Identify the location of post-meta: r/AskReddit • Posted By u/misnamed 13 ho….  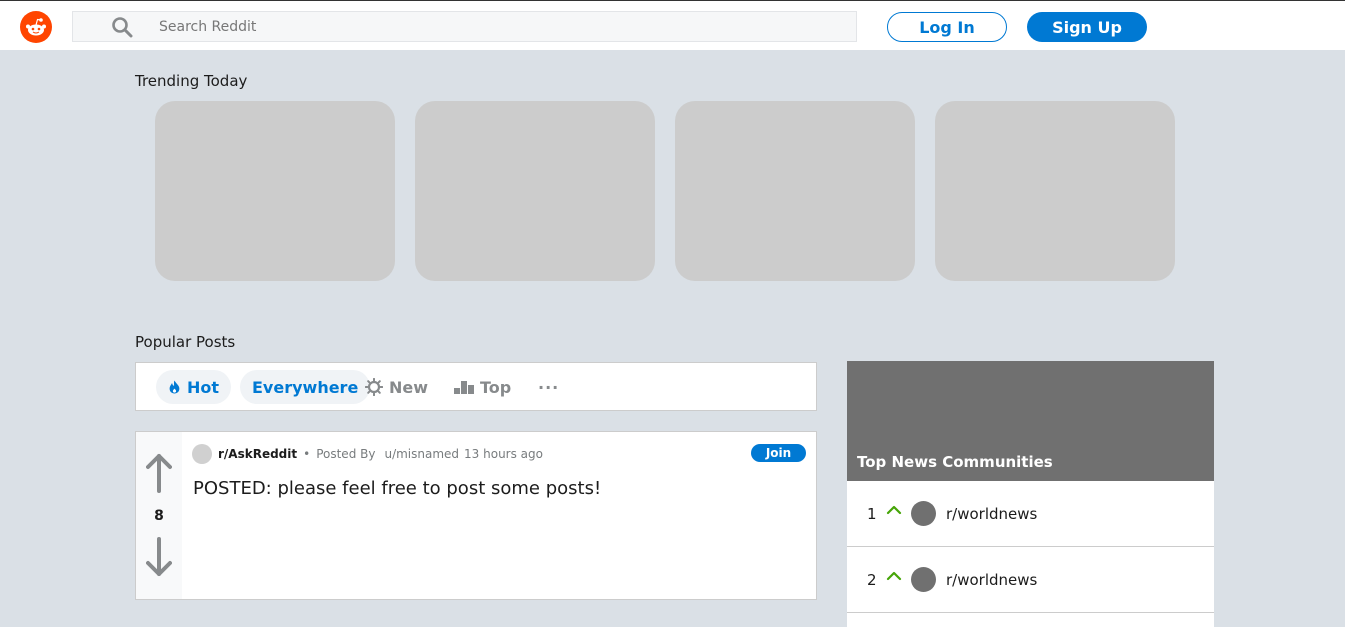
(367, 454).